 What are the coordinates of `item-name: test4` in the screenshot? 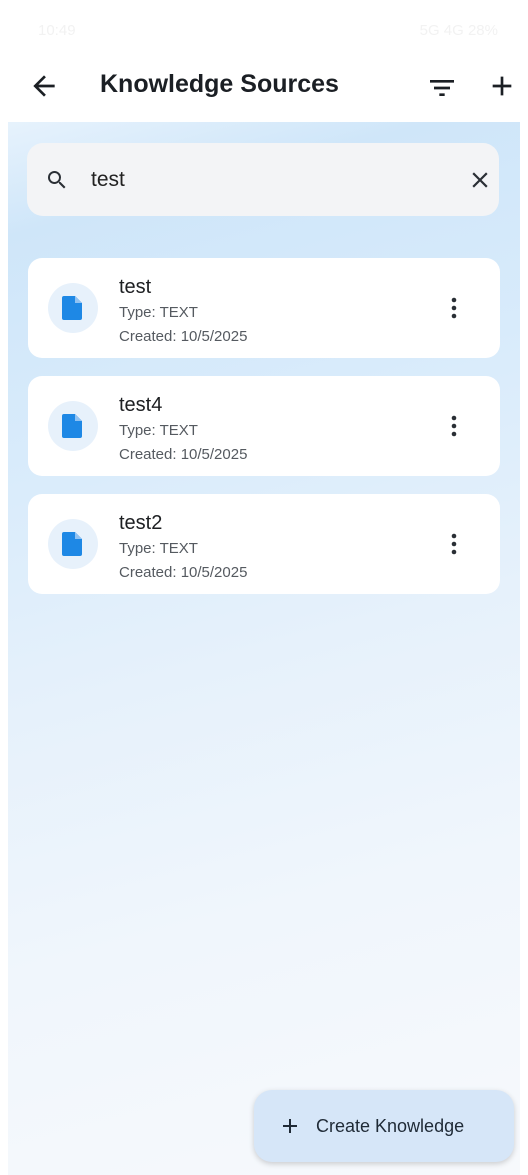 It's located at (141, 405).